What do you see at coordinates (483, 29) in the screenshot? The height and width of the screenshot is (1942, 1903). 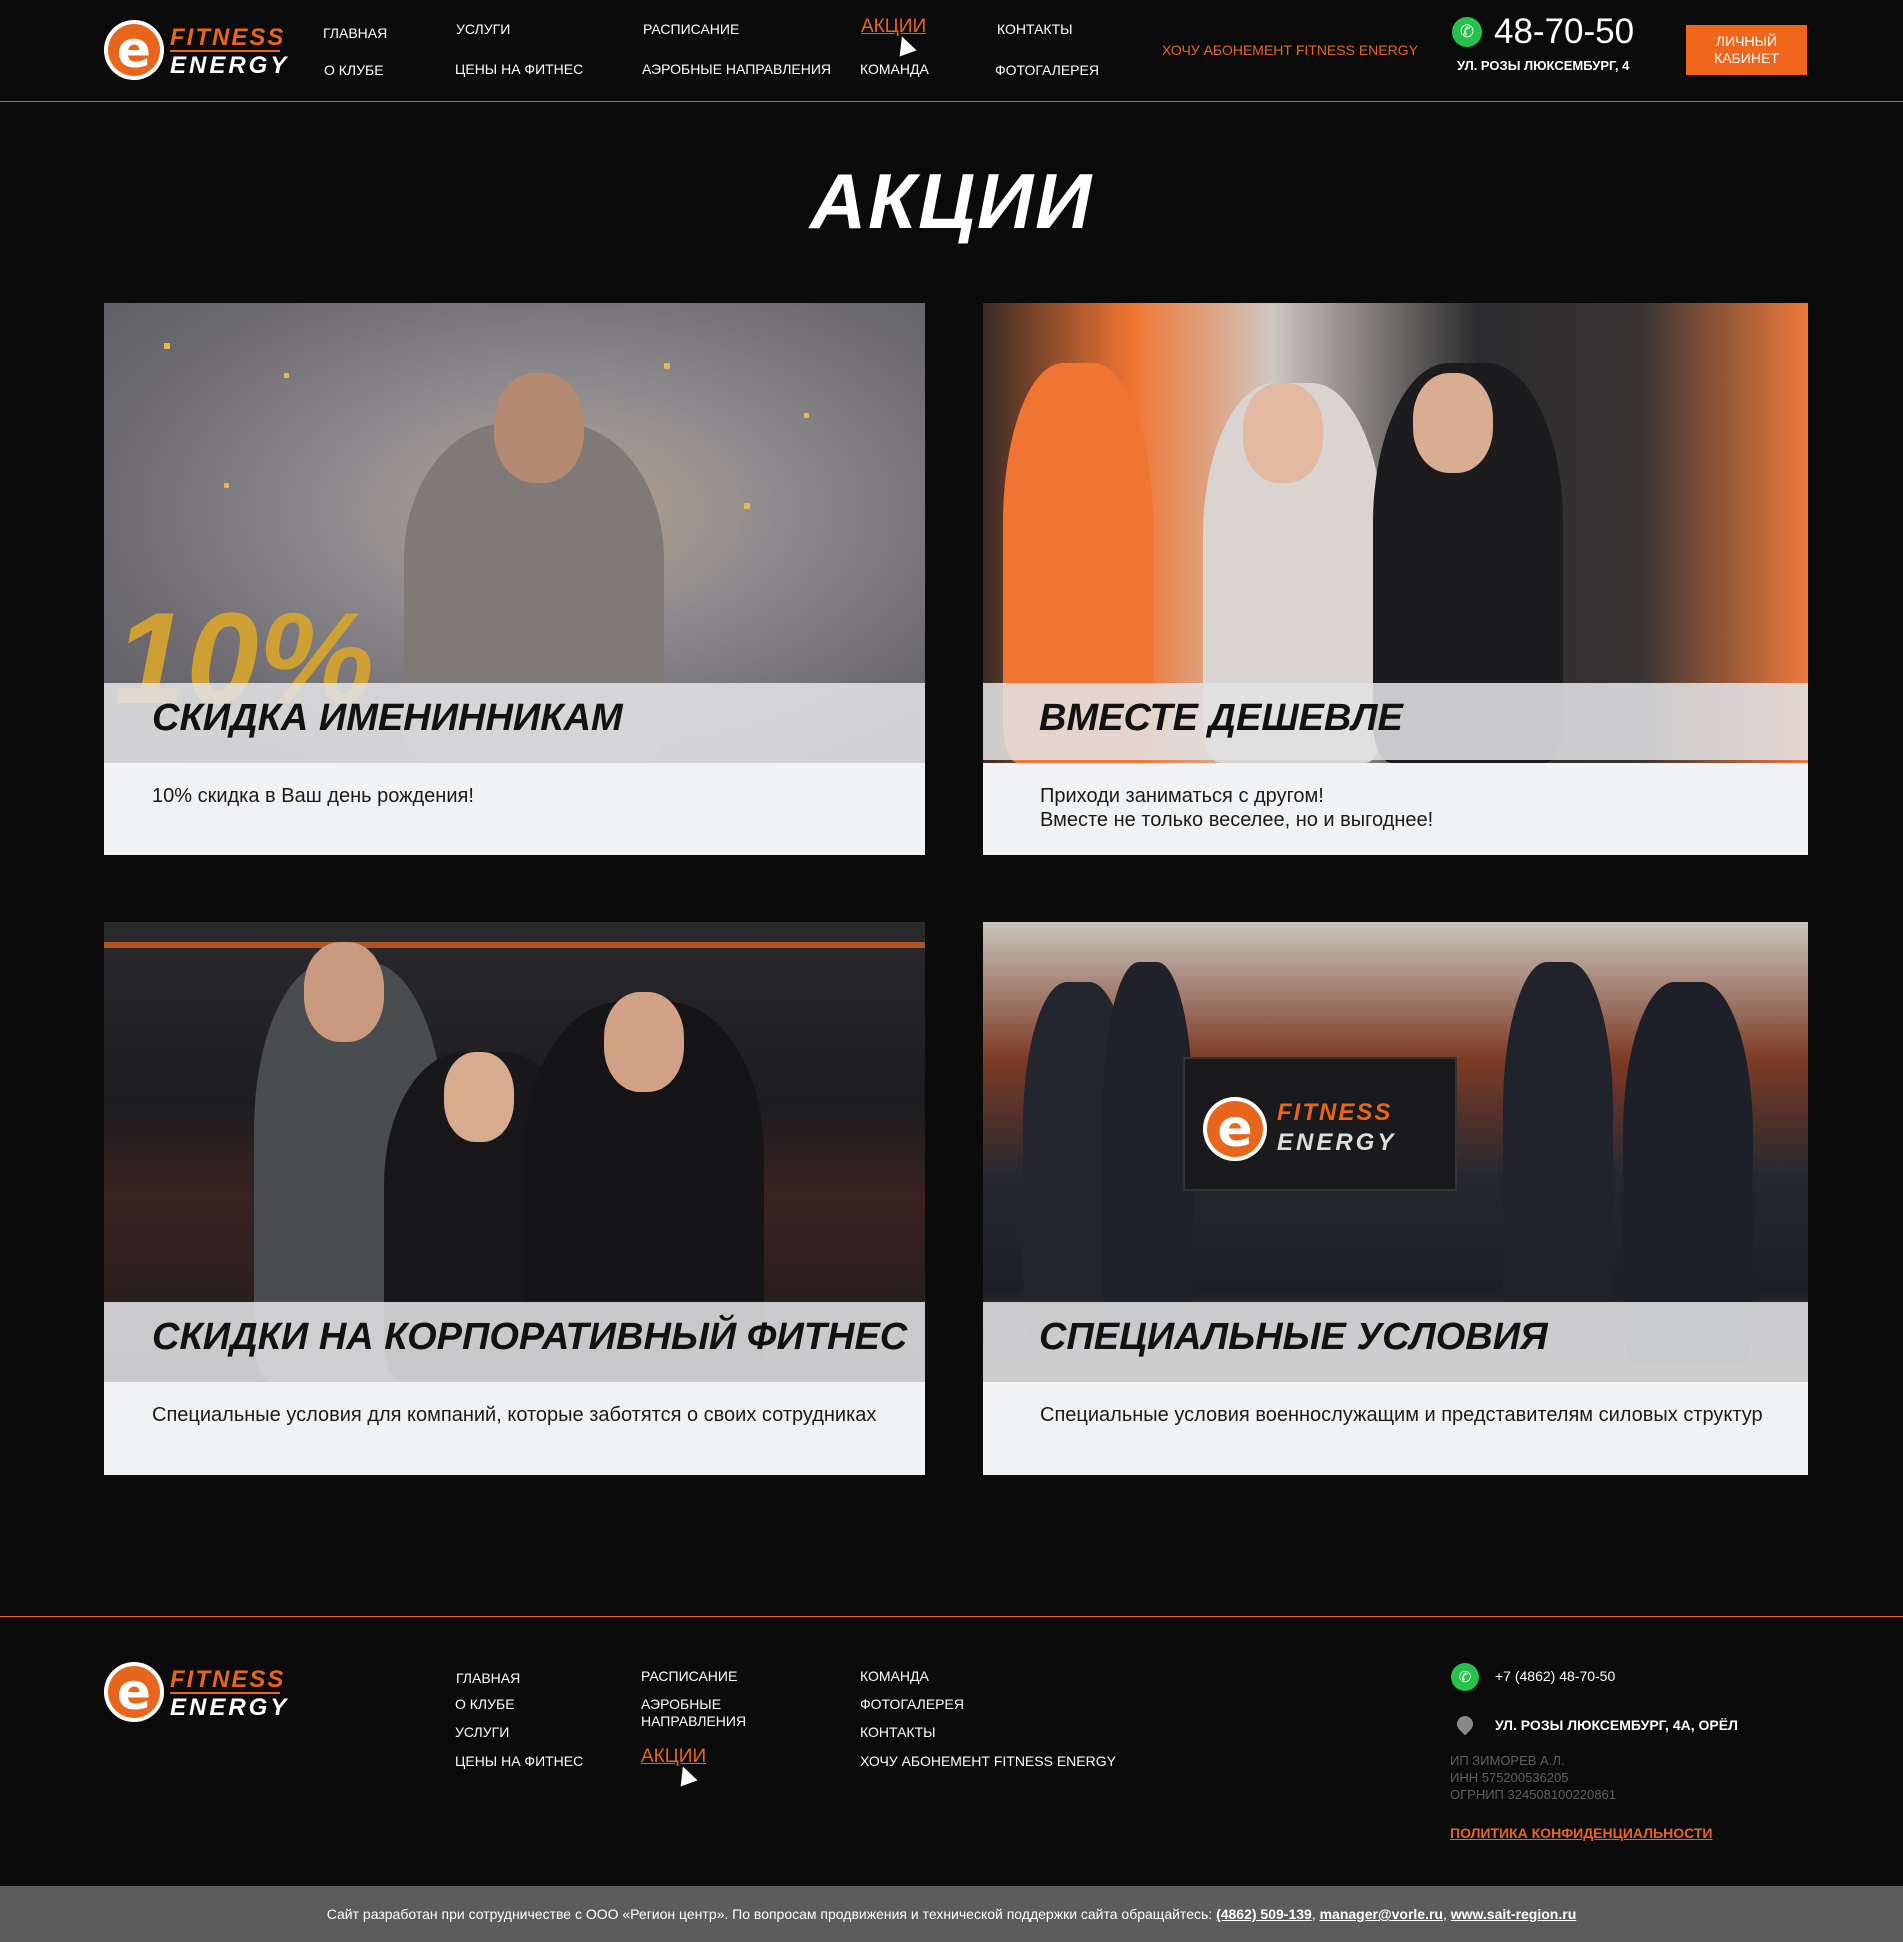 I see `nav-services: УСЛУГИ` at bounding box center [483, 29].